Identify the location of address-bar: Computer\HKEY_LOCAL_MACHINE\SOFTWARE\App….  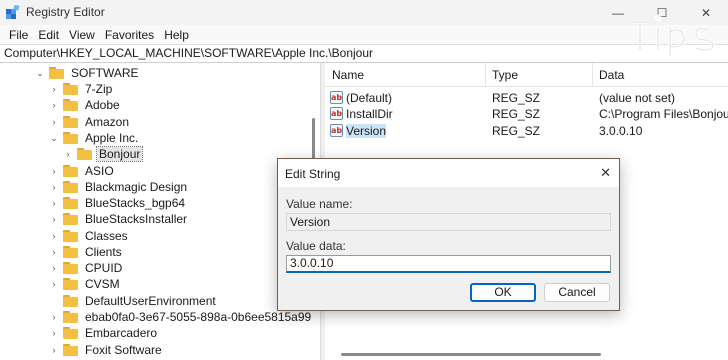
(364, 53).